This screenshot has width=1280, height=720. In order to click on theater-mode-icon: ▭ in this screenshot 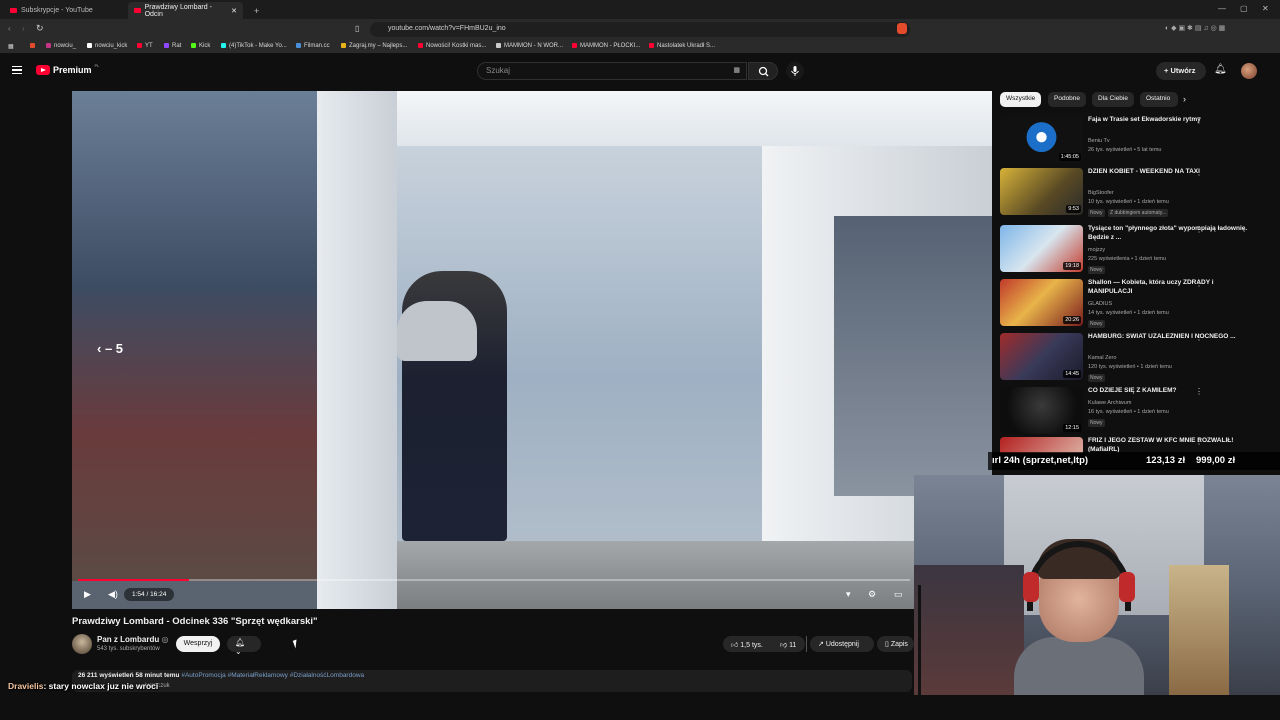, I will do `click(898, 594)`.